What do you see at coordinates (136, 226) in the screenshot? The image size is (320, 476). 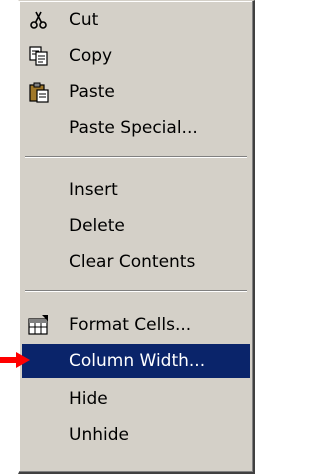 I see `menu-item-delete: Delete` at bounding box center [136, 226].